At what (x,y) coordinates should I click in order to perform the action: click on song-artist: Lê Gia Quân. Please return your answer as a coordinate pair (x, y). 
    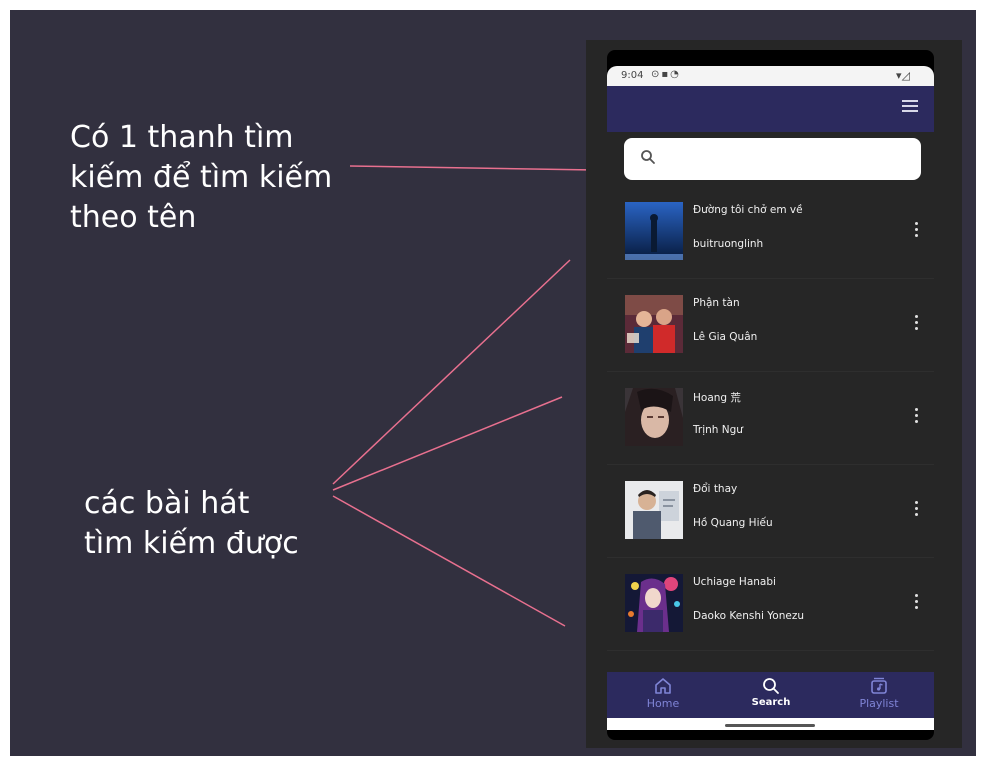
    Looking at the image, I should click on (725, 337).